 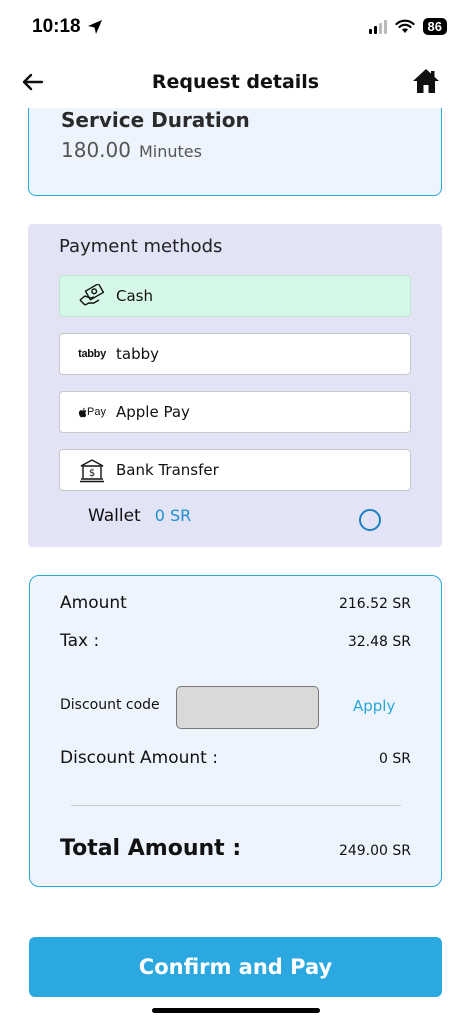 I want to click on service-duration-unit: Minutes, so click(x=170, y=151).